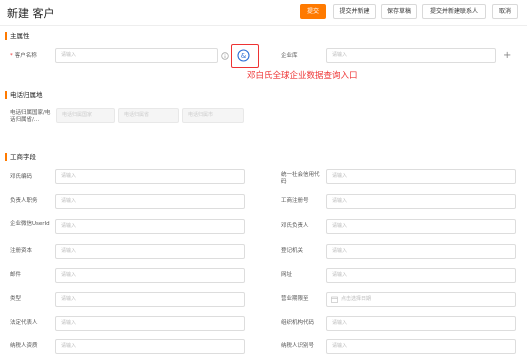  I want to click on left-field-label: 注册资本, so click(21, 251).